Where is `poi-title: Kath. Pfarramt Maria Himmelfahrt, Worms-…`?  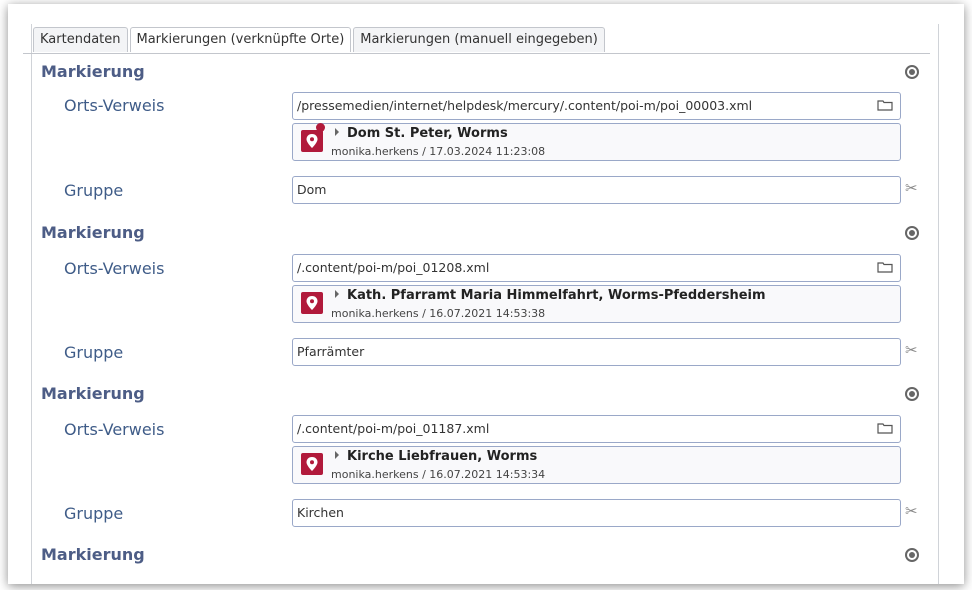 poi-title: Kath. Pfarramt Maria Himmelfahrt, Worms-… is located at coordinates (556, 295).